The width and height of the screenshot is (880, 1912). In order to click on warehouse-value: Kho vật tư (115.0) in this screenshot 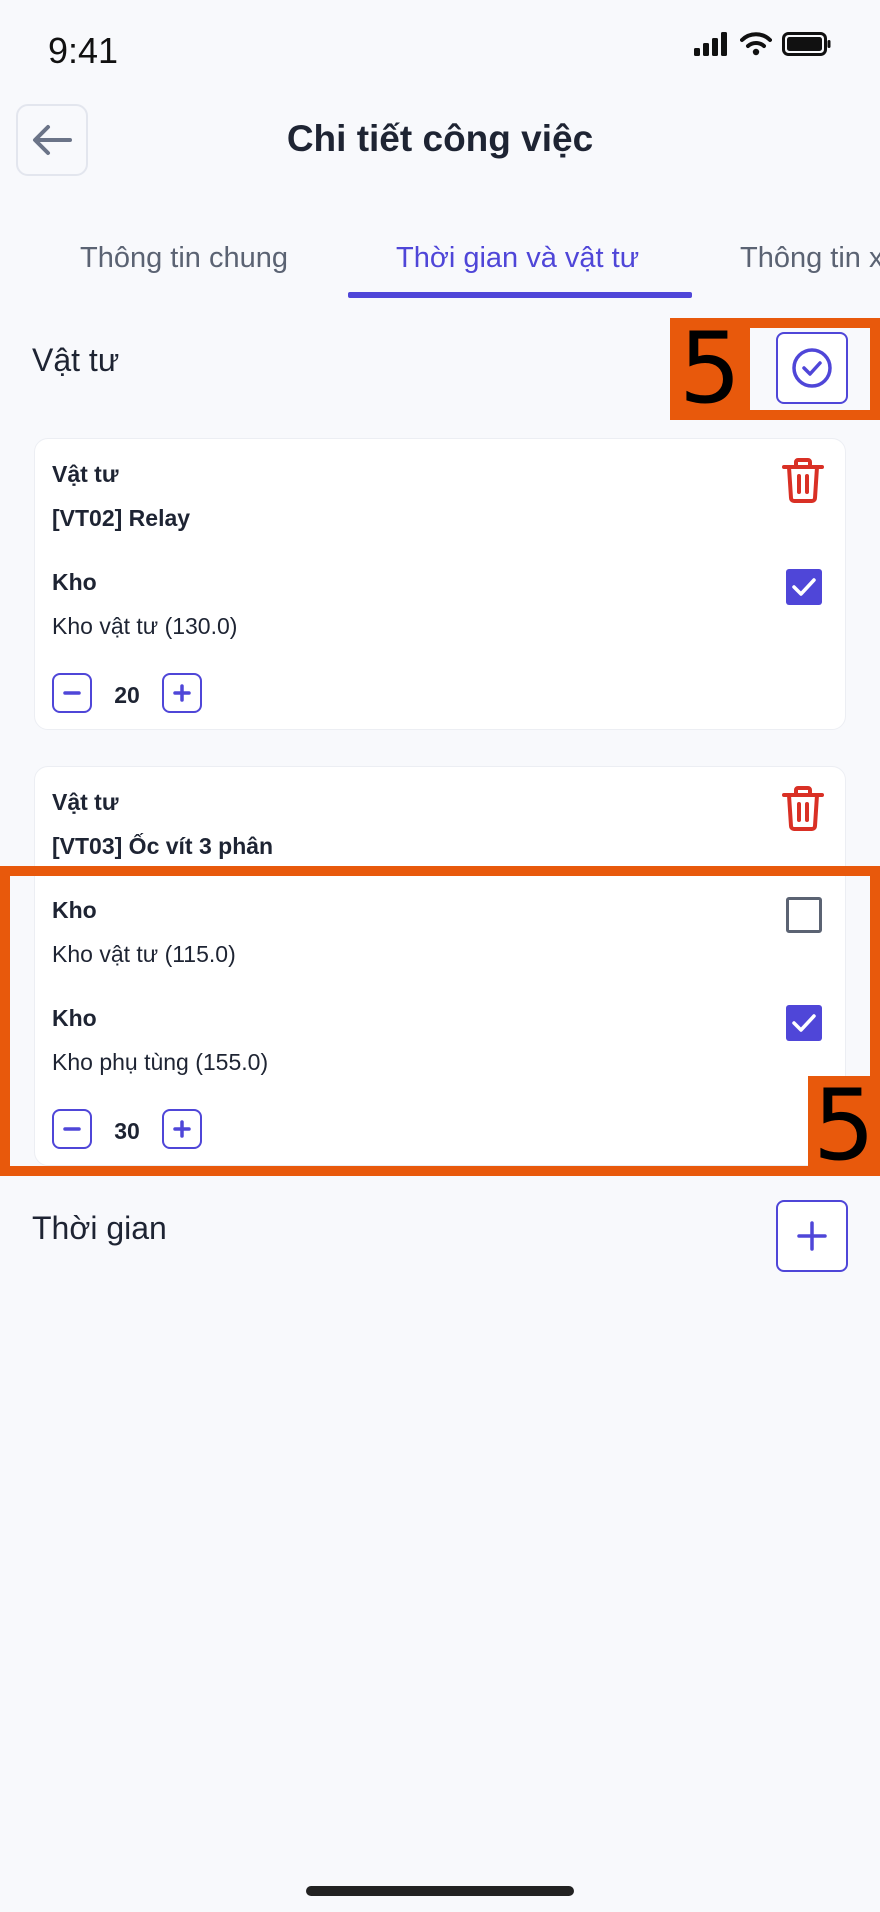, I will do `click(144, 954)`.